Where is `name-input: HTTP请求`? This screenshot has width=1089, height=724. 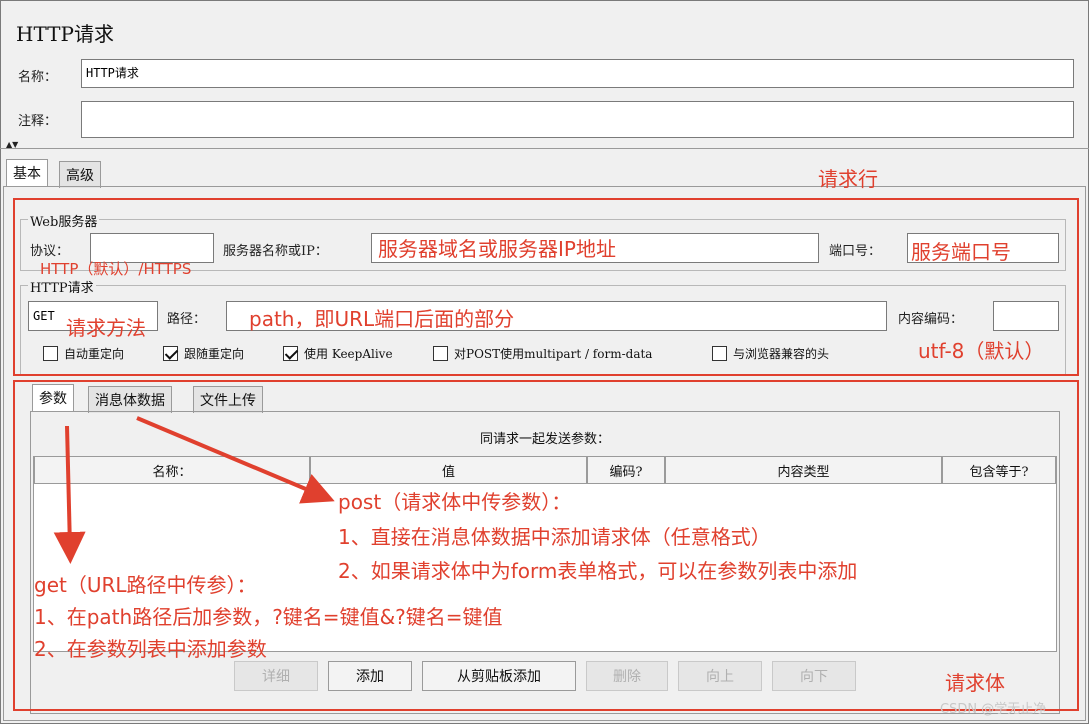
name-input: HTTP请求 is located at coordinates (577, 73).